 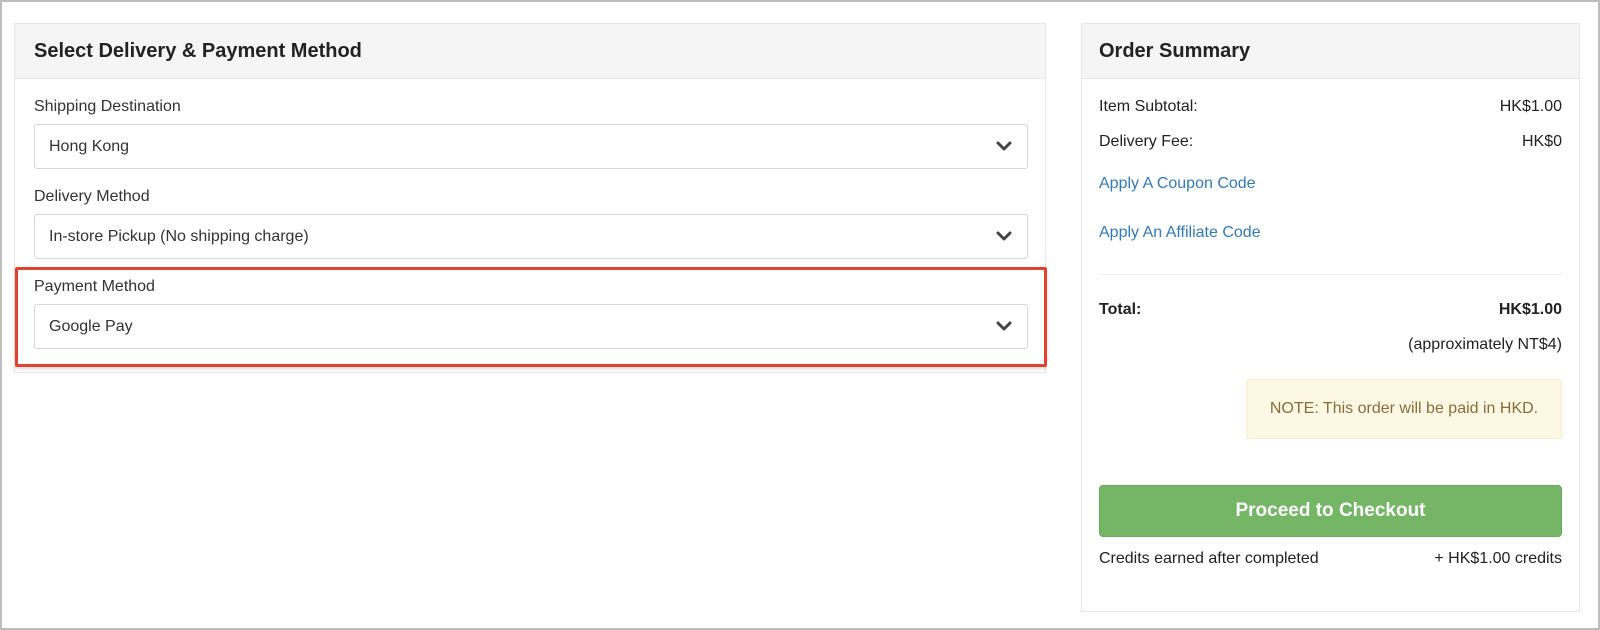 What do you see at coordinates (94, 286) in the screenshot?
I see `payment-method-label: Payment Method` at bounding box center [94, 286].